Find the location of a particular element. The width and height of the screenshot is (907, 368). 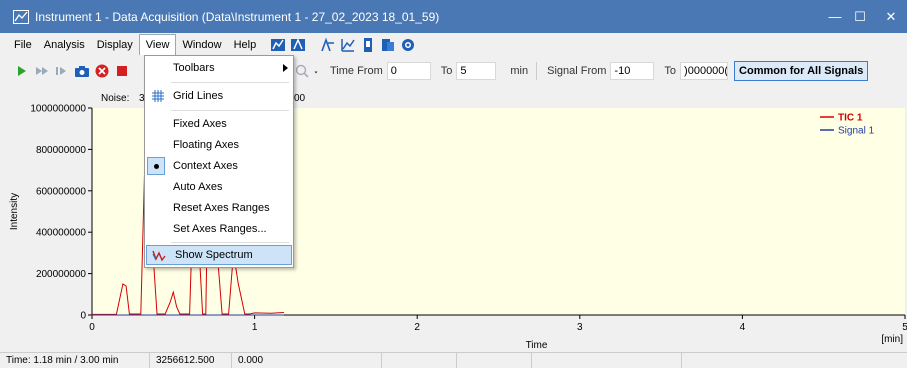

report-icon is located at coordinates (368, 45).